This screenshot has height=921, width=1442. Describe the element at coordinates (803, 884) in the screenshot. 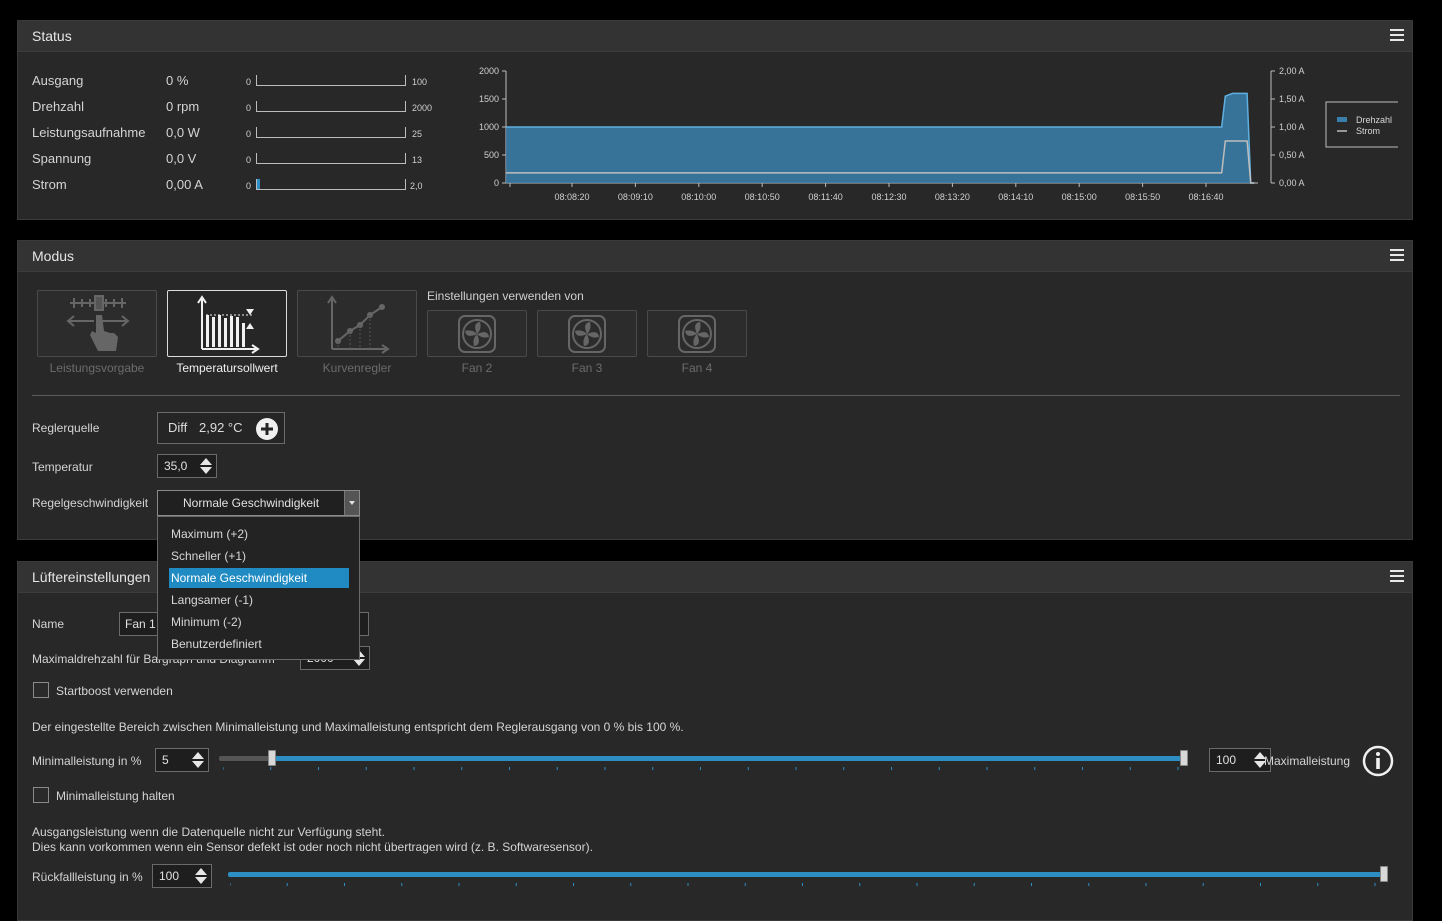

I see `fallback-slider-ticks` at that location.